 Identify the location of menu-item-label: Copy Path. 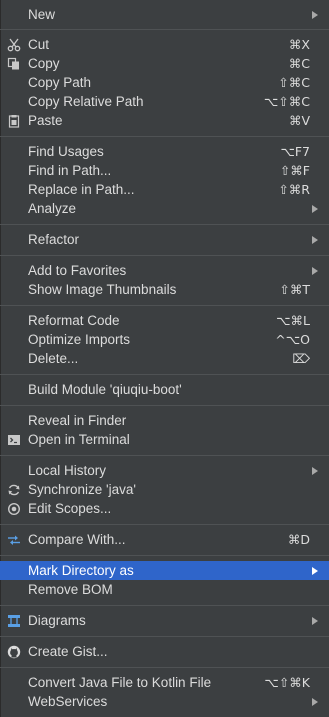
(60, 82).